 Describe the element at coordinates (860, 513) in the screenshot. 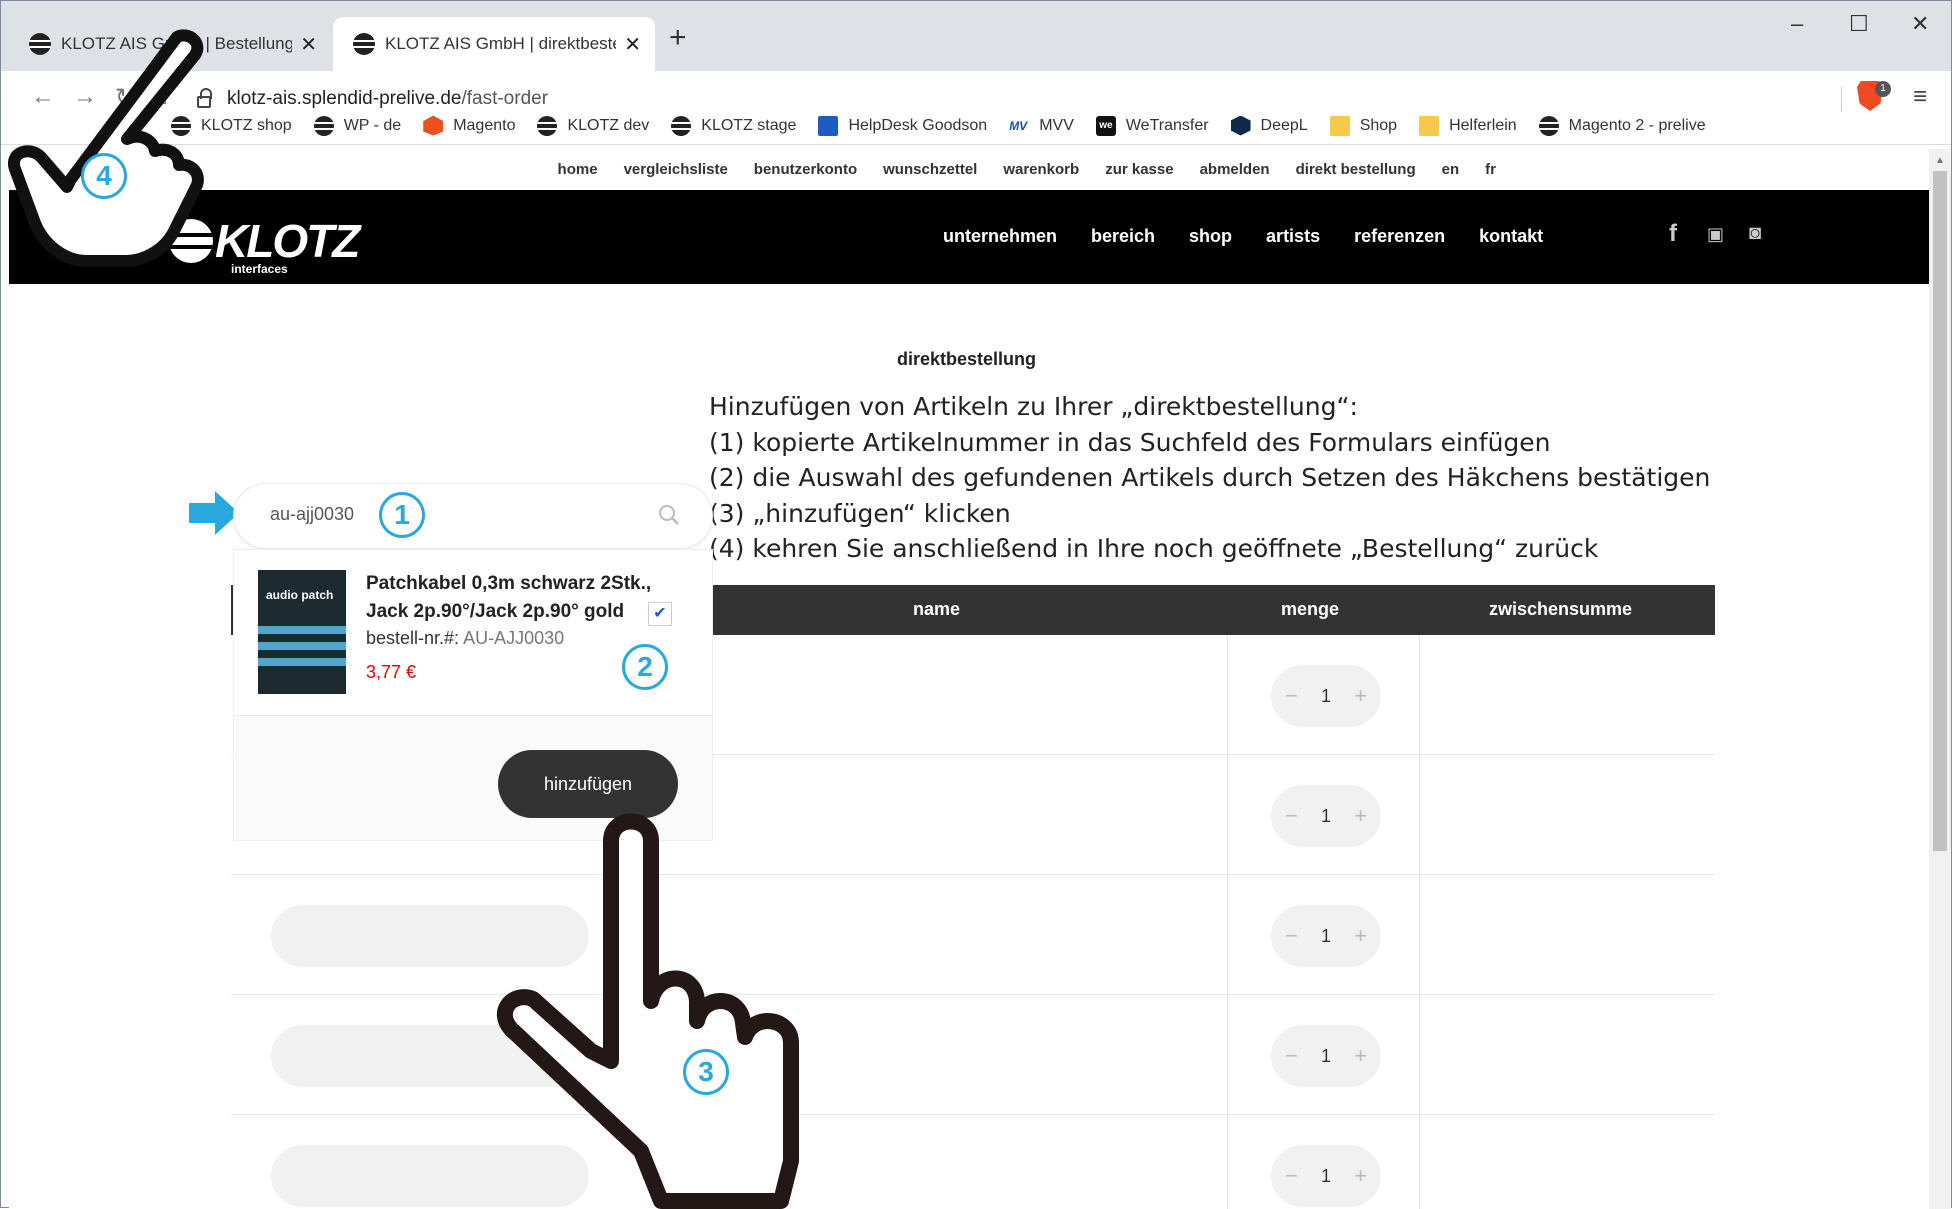

I see `instruction-line: (3) „hinzufügen“ klicken` at that location.